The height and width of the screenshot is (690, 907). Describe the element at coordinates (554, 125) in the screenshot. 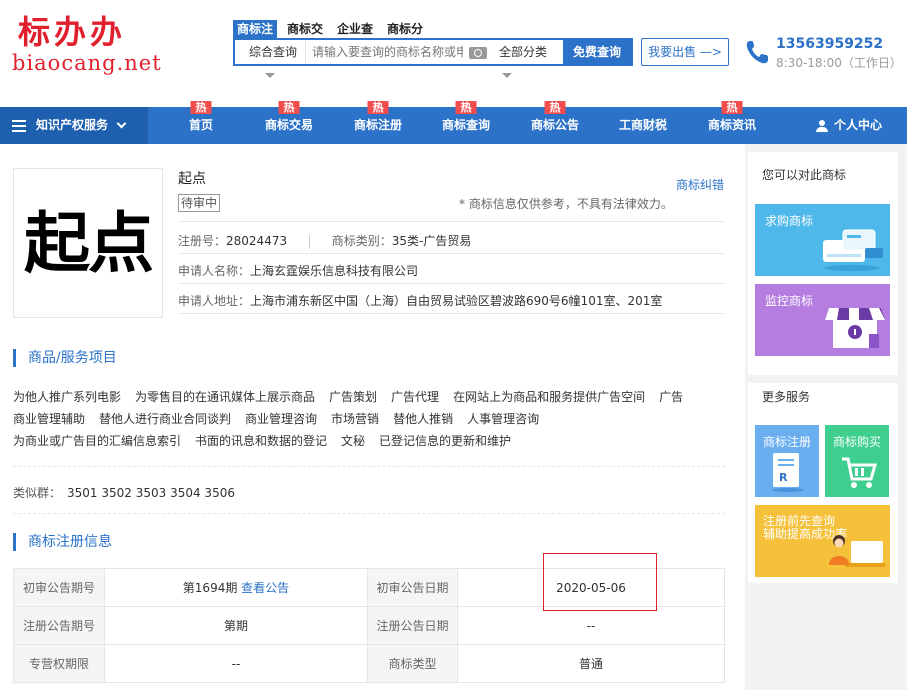

I see `nav-trademark-announce-label: 商标公告` at that location.